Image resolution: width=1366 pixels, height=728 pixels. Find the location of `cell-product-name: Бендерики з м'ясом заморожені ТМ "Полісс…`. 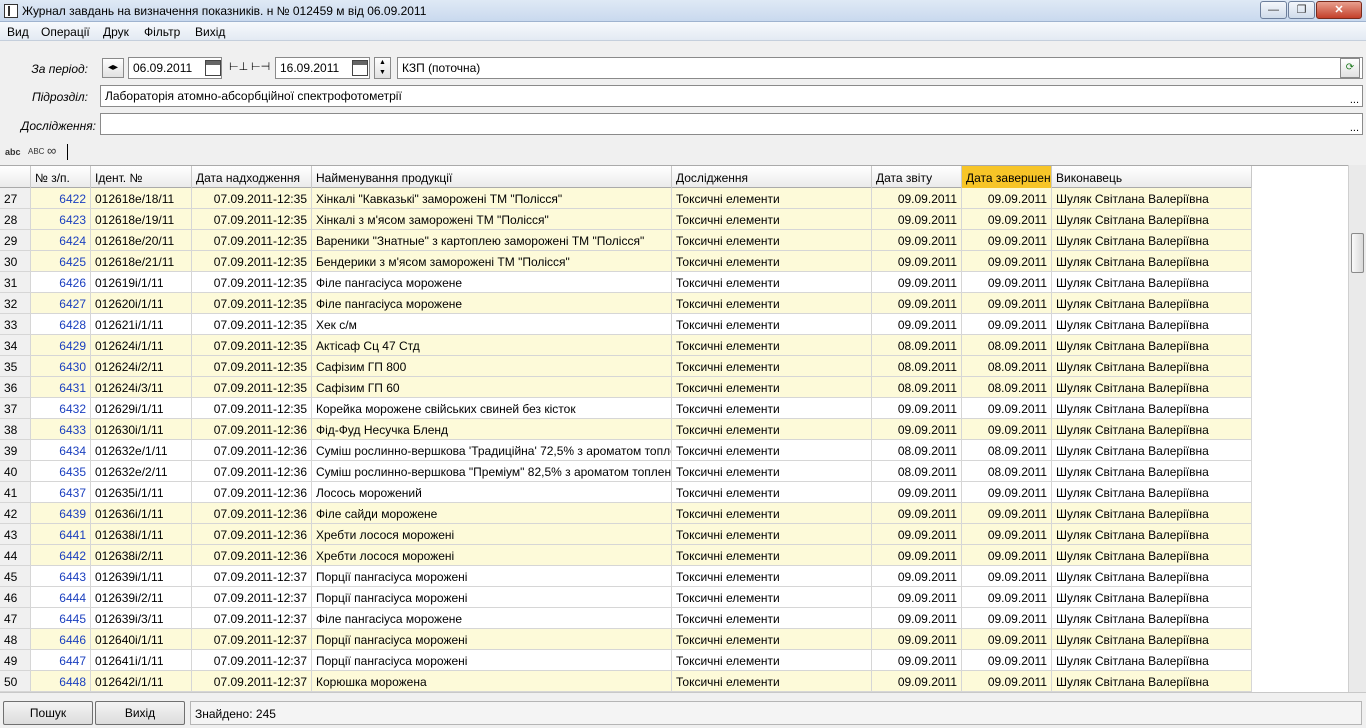

cell-product-name: Бендерики з м'ясом заморожені ТМ "Полісс… is located at coordinates (492, 261).